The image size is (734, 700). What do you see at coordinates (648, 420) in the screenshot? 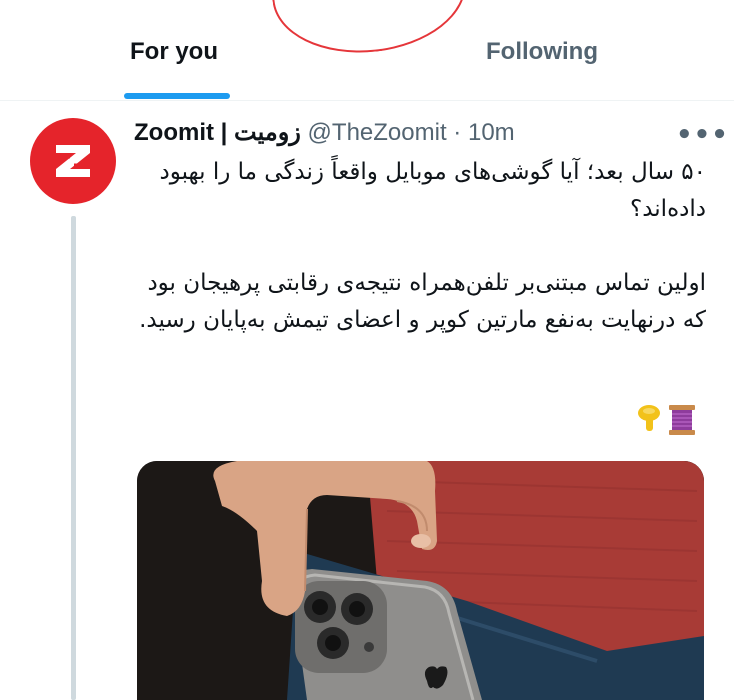
I see `pin-pointing-down-icon` at bounding box center [648, 420].